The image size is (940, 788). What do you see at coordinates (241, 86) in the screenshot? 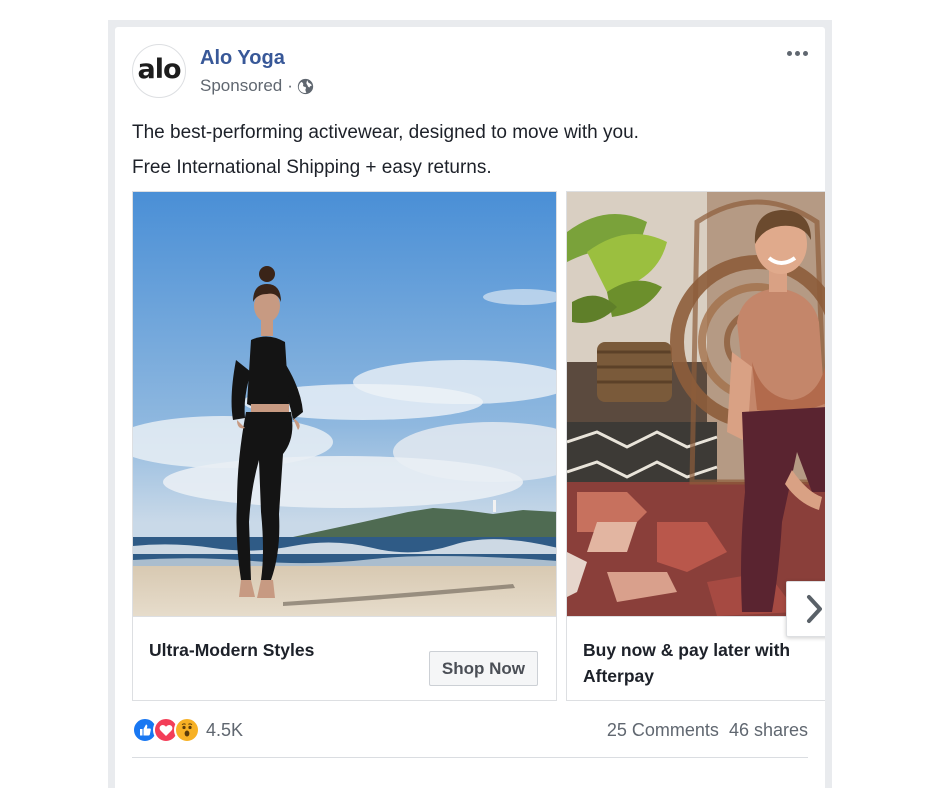
I see `sponsored-label: Sponsored` at bounding box center [241, 86].